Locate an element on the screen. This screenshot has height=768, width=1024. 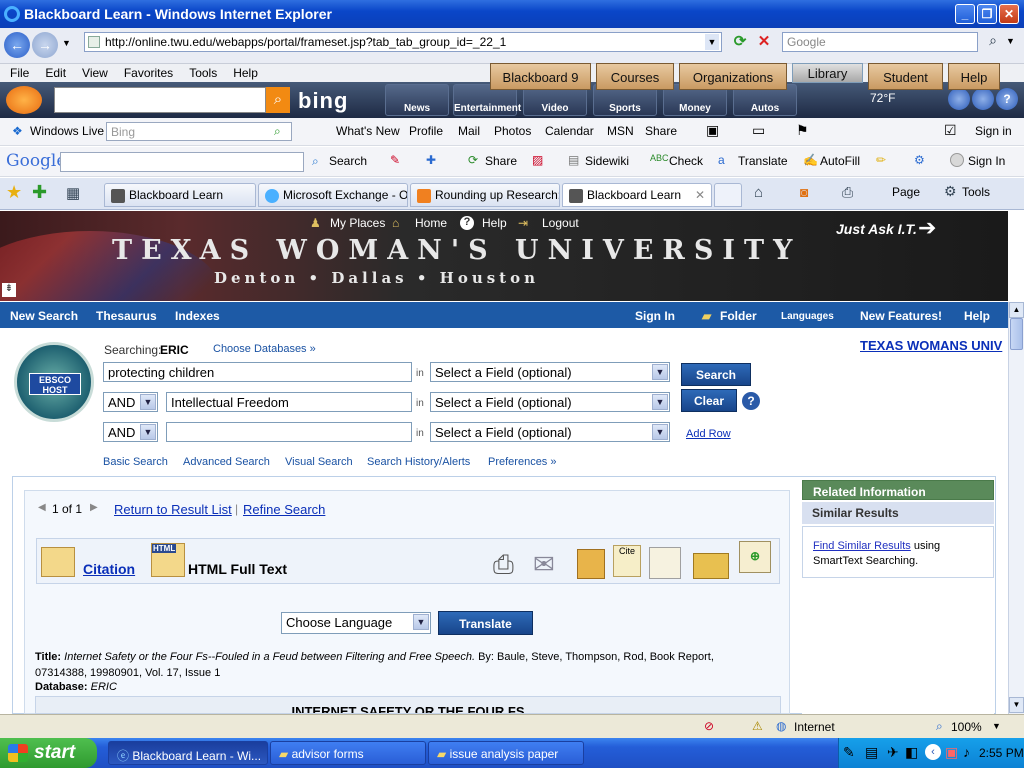
add-to-folder-icon is located at coordinates (711, 566).